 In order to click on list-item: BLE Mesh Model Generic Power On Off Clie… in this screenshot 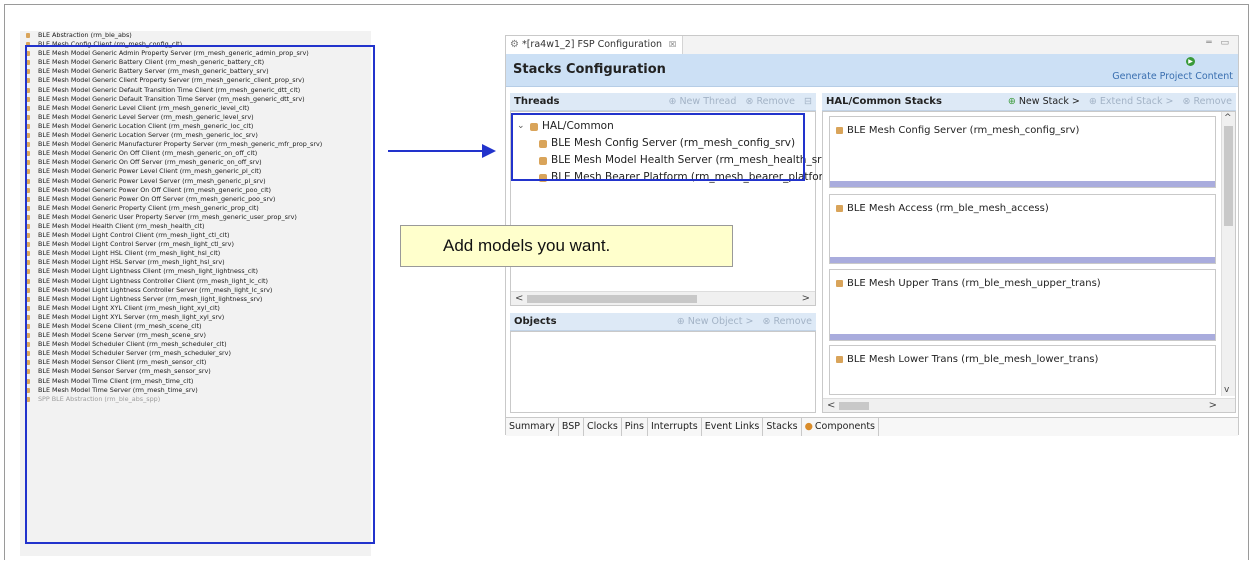, I will do `click(195, 190)`.